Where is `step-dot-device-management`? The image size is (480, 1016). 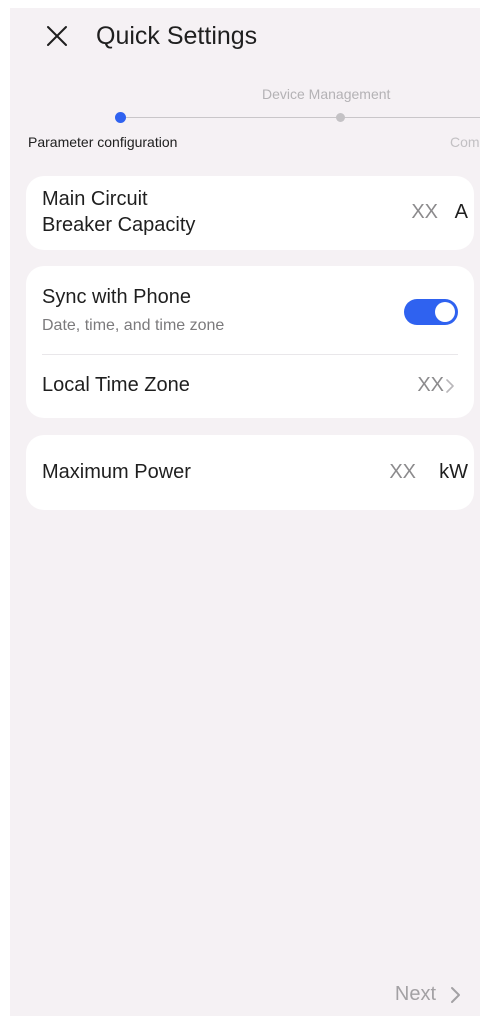 step-dot-device-management is located at coordinates (340, 117).